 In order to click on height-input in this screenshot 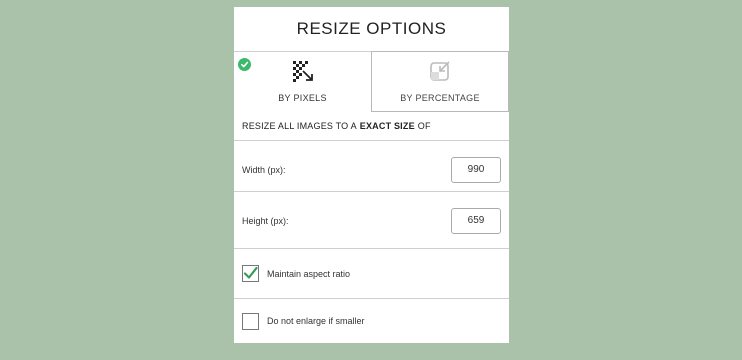, I will do `click(476, 220)`.